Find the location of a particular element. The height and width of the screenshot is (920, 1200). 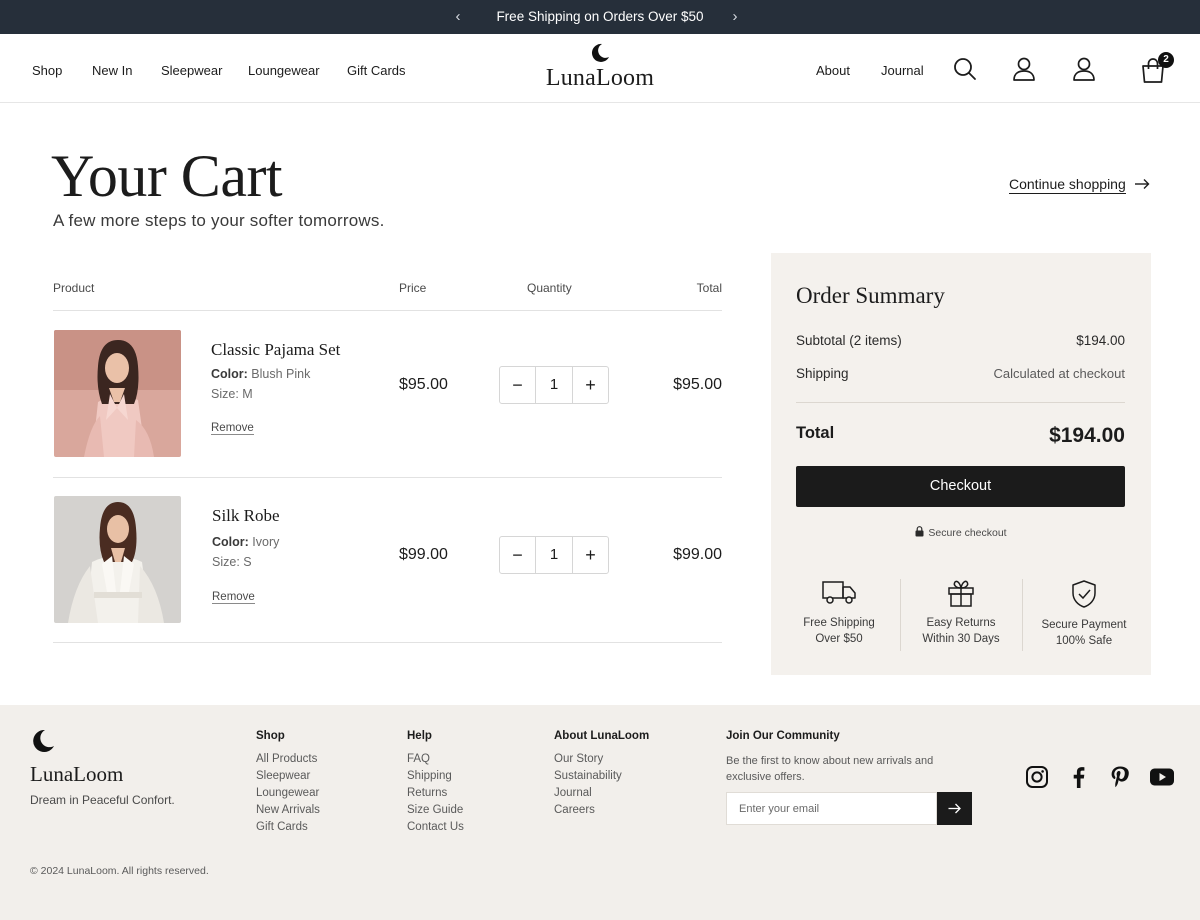

product-color: Color: Ivory is located at coordinates (245, 542).